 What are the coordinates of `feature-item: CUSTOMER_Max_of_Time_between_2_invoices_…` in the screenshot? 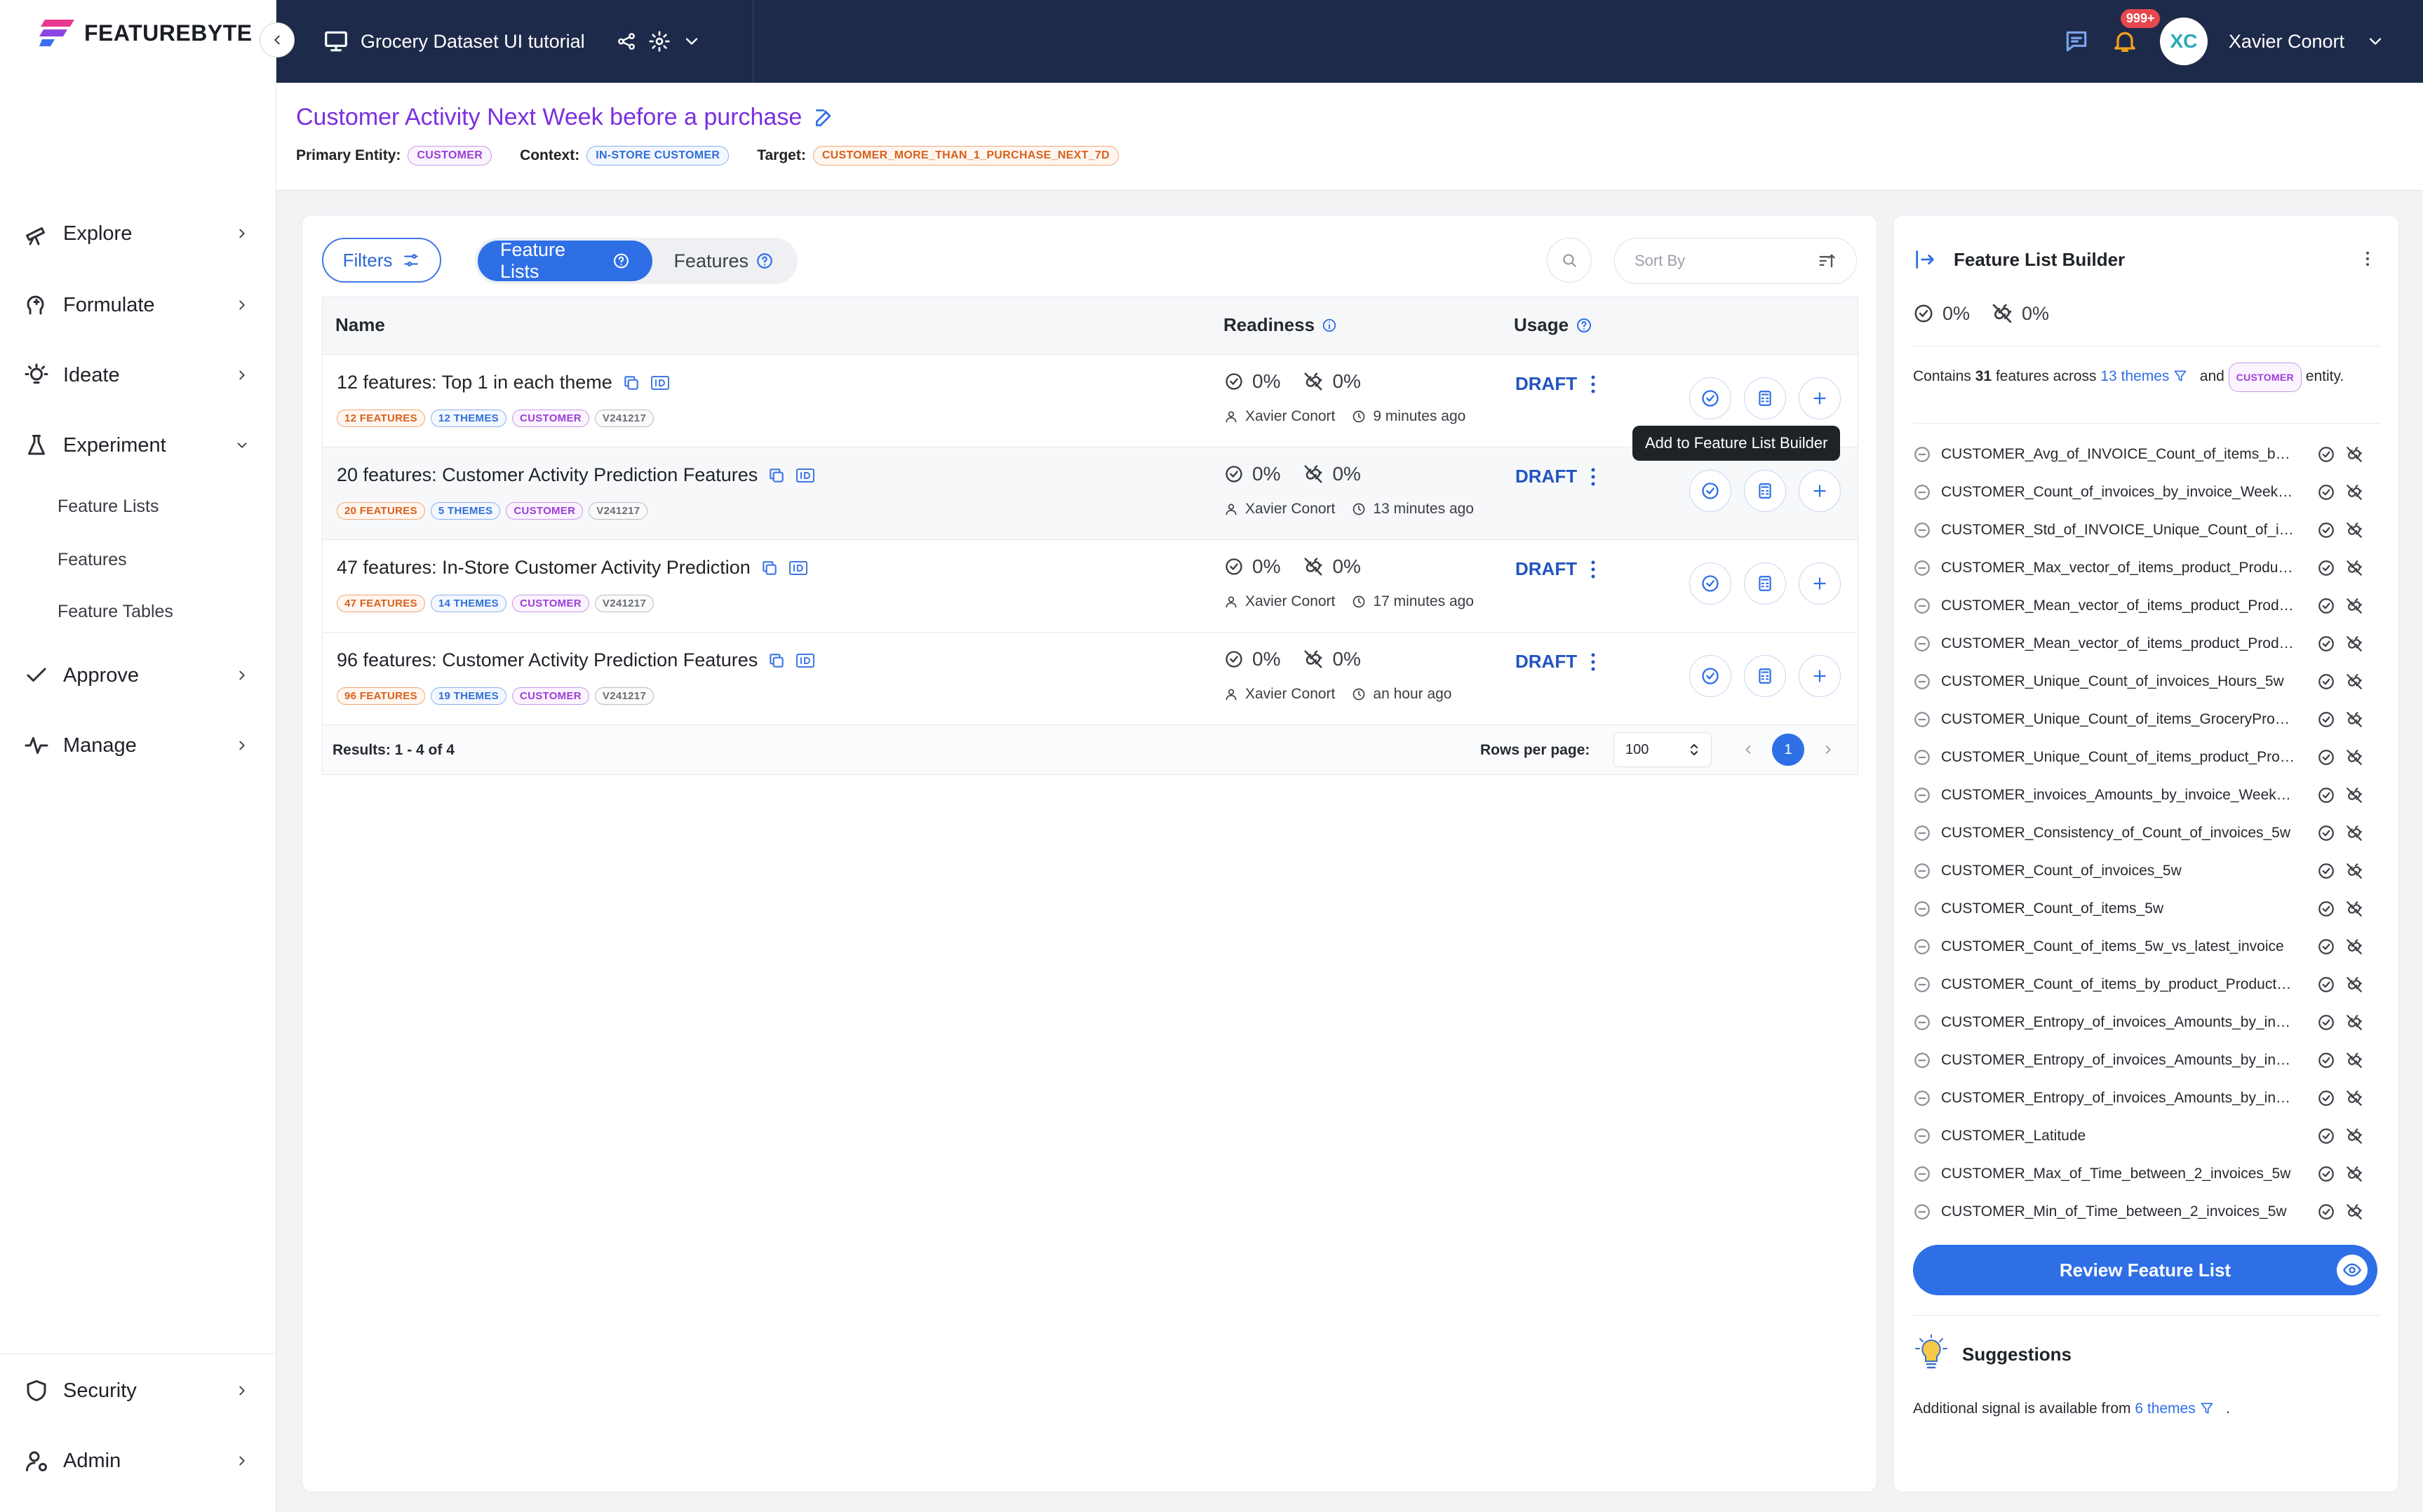 It's located at (2147, 1174).